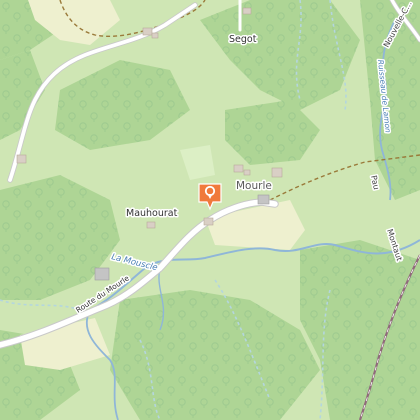 Image resolution: width=420 pixels, height=420 pixels. What do you see at coordinates (243, 39) in the screenshot?
I see `place-label-segot: Segot` at bounding box center [243, 39].